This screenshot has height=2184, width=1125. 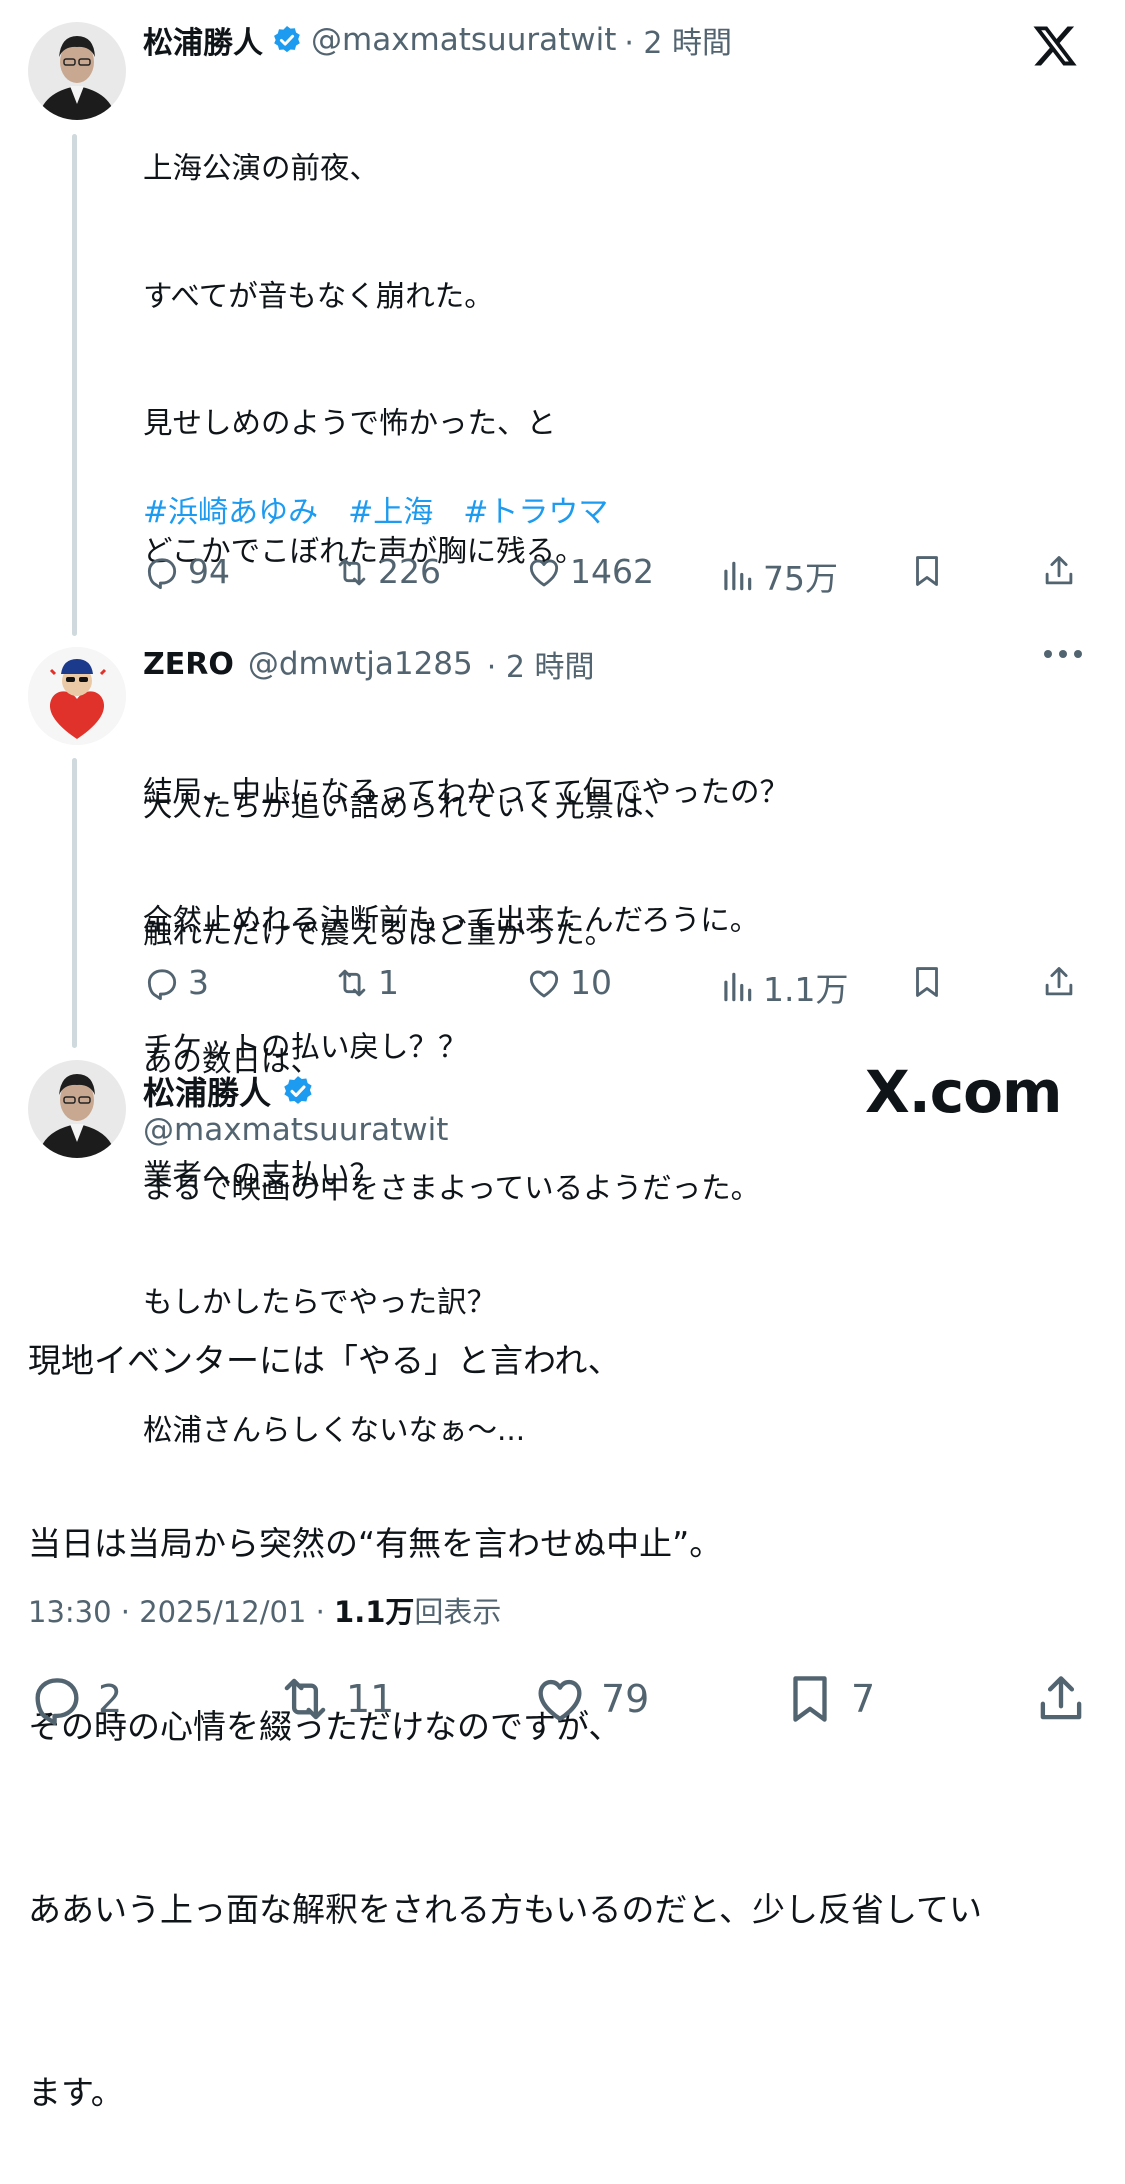 I want to click on tweet-header: 松浦勝人 @maxmatsuuratwit · 2 時間, so click(x=437, y=40).